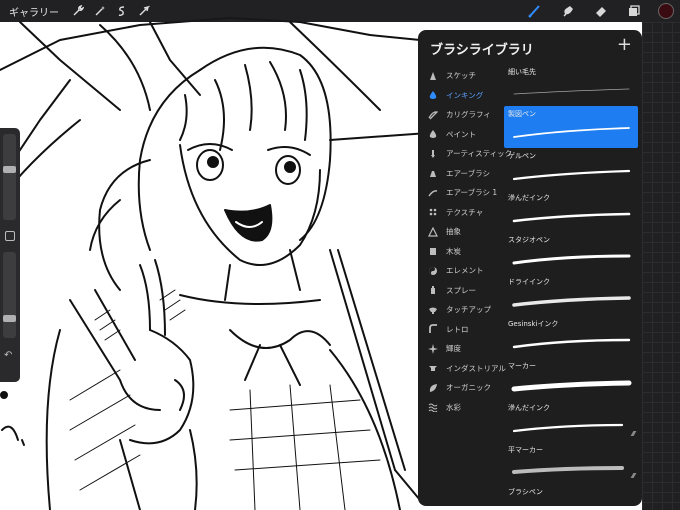  I want to click on charcoal-icon, so click(433, 251).